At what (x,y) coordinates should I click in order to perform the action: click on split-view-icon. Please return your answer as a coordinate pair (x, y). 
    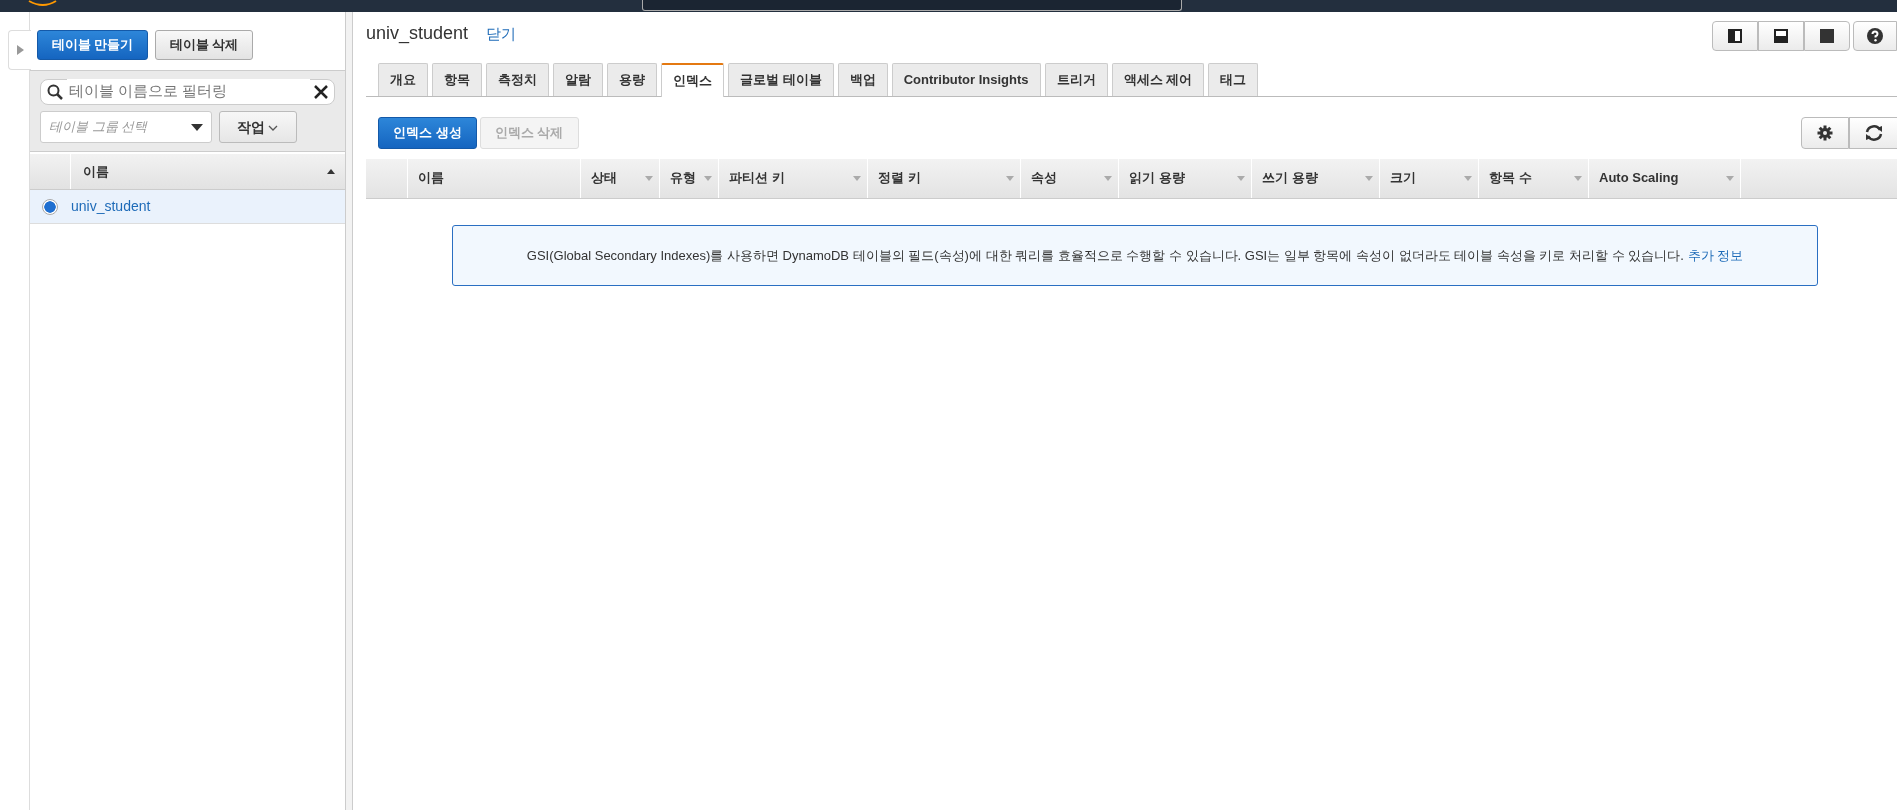
    Looking at the image, I should click on (1734, 36).